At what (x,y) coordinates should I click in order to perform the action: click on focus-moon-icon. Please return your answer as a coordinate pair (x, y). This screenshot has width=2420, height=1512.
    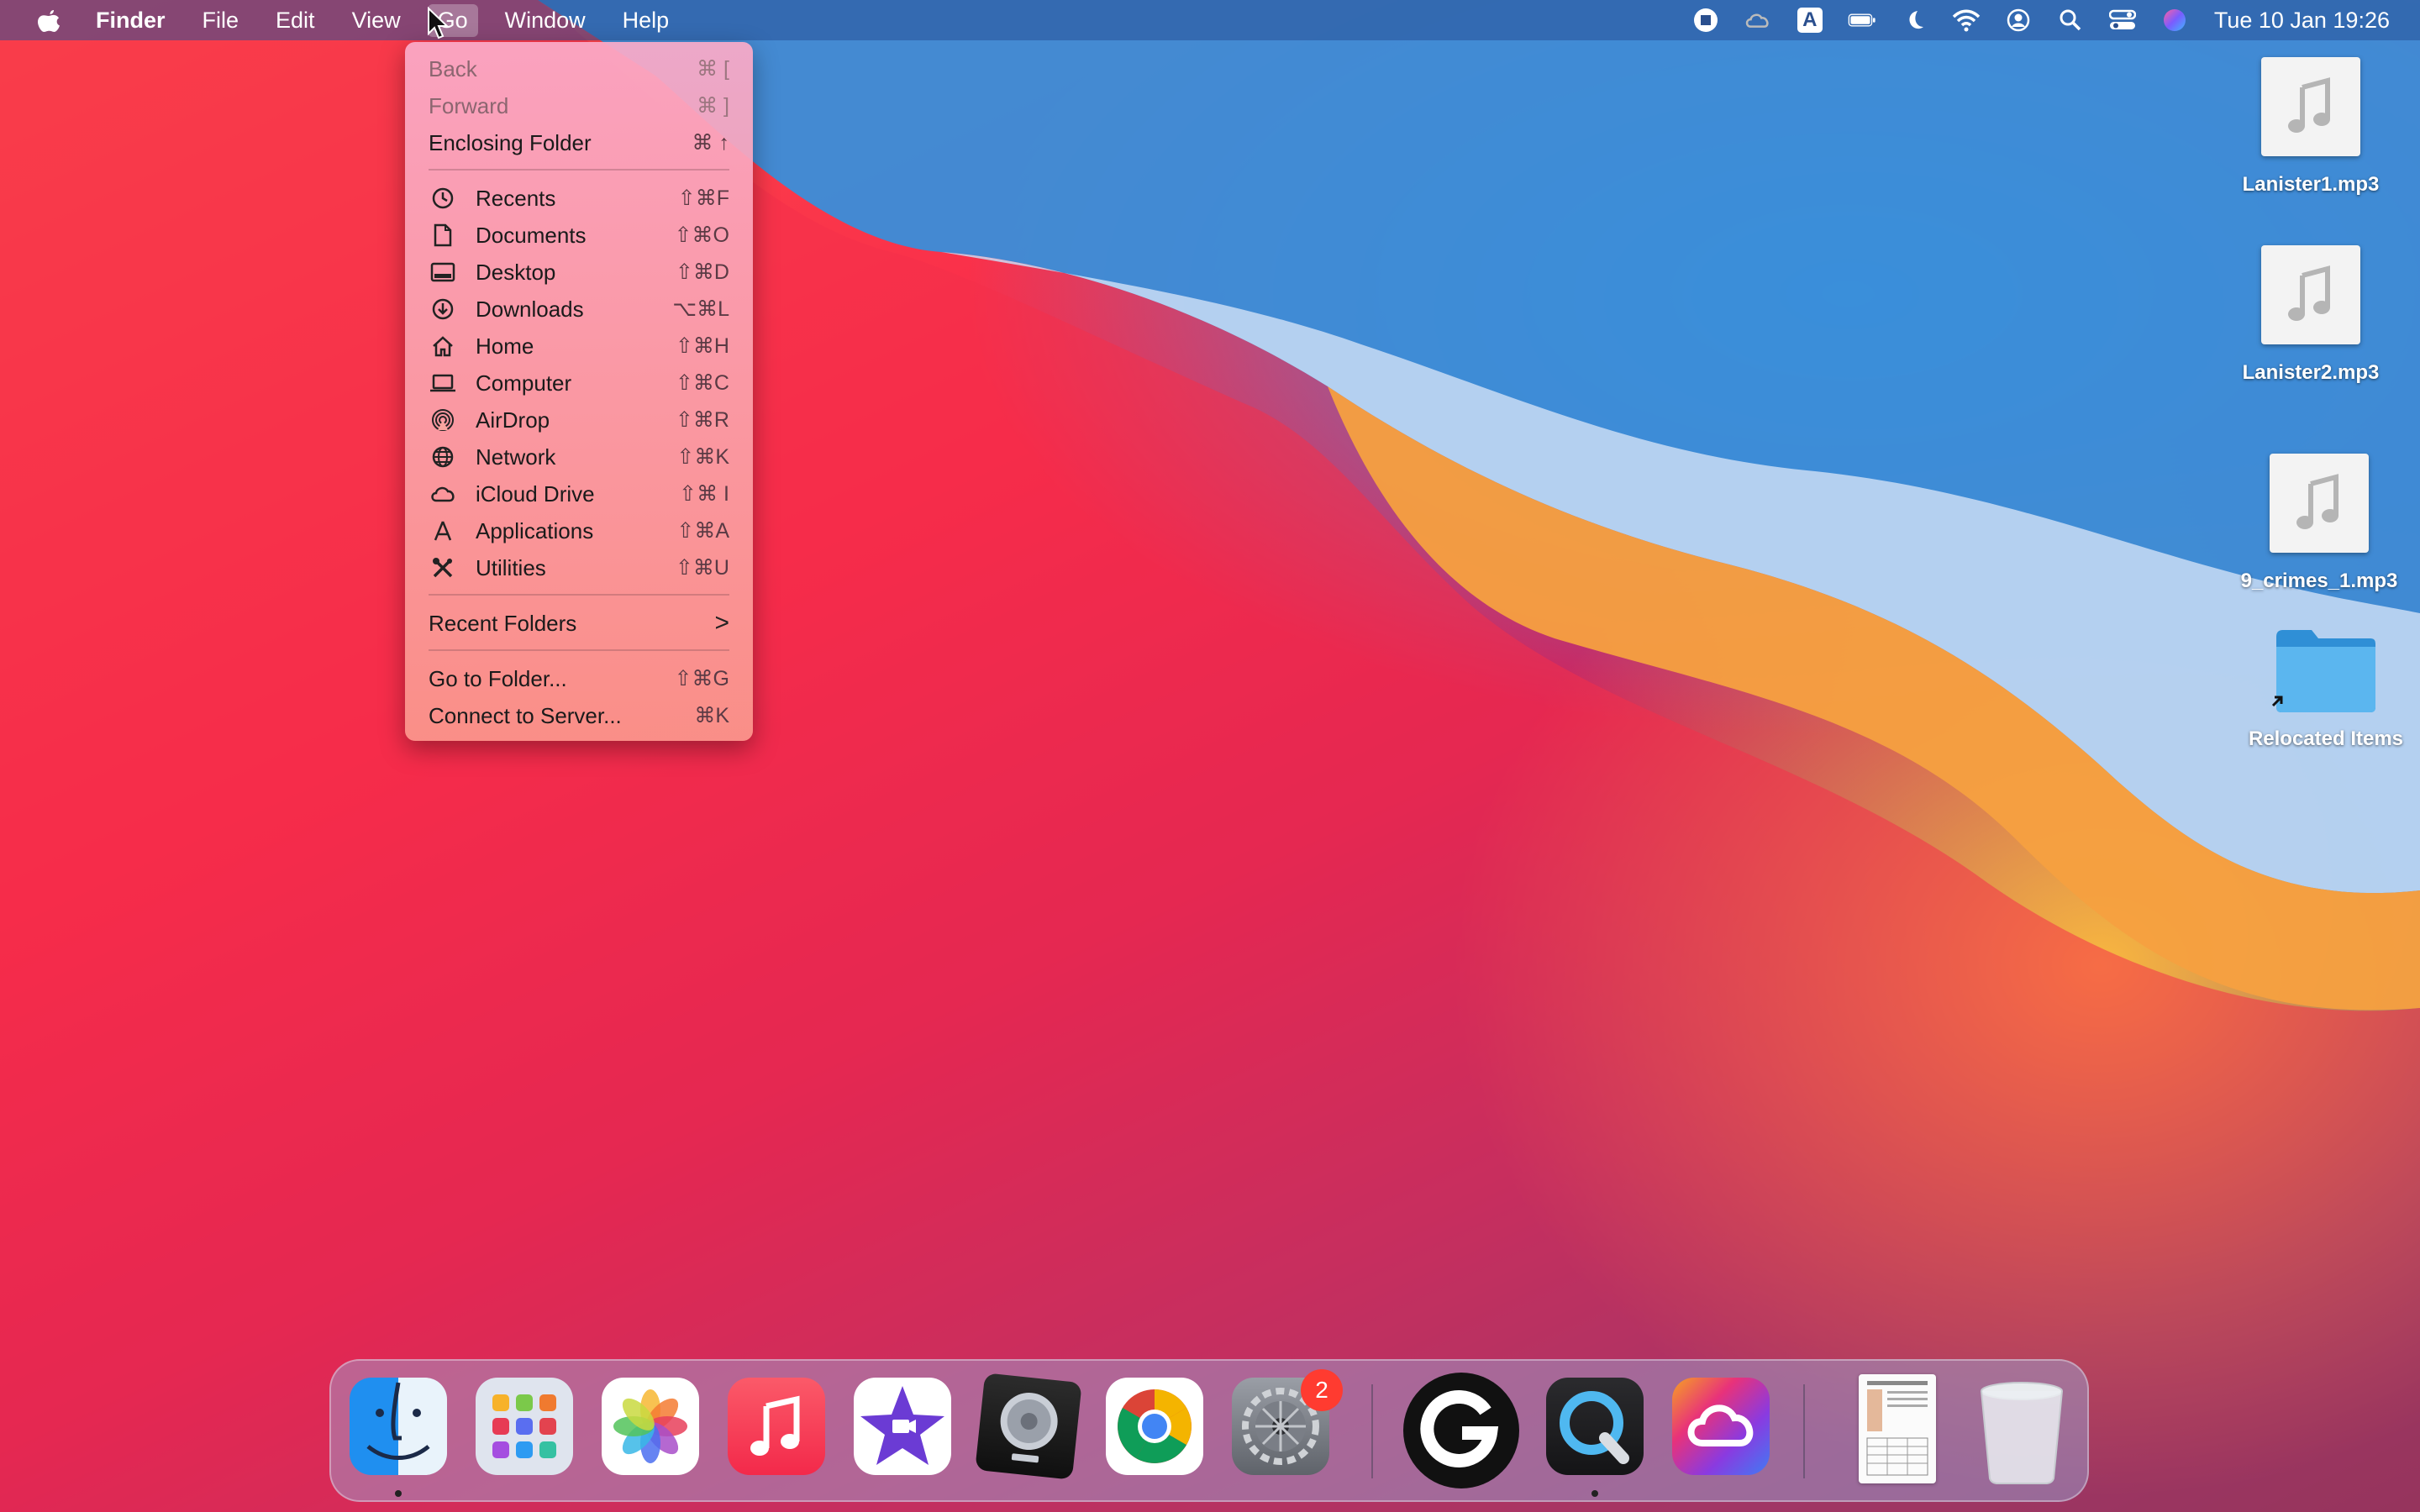
    Looking at the image, I should click on (1914, 20).